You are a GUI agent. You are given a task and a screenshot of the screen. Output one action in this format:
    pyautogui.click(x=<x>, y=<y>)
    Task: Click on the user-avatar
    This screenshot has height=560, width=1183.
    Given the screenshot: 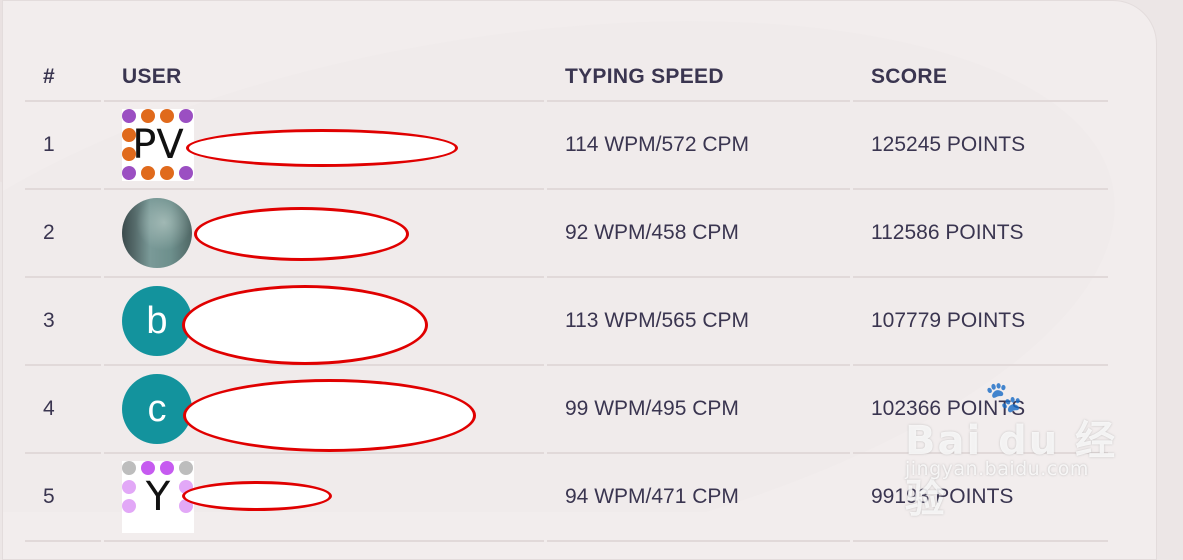 What is the action you would take?
    pyautogui.click(x=157, y=233)
    